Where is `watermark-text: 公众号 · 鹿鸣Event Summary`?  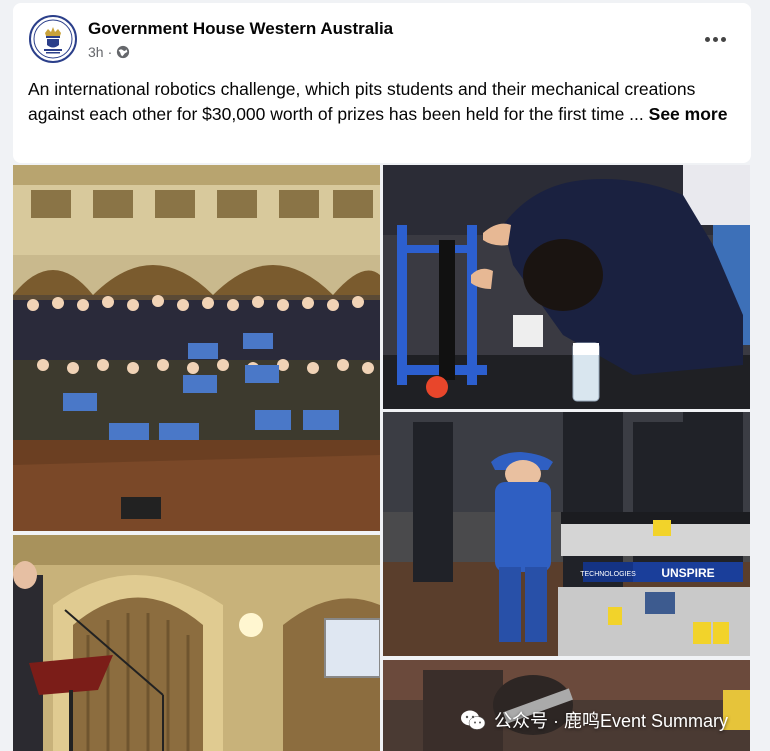
watermark-text: 公众号 · 鹿鸣Event Summary is located at coordinates (610, 721).